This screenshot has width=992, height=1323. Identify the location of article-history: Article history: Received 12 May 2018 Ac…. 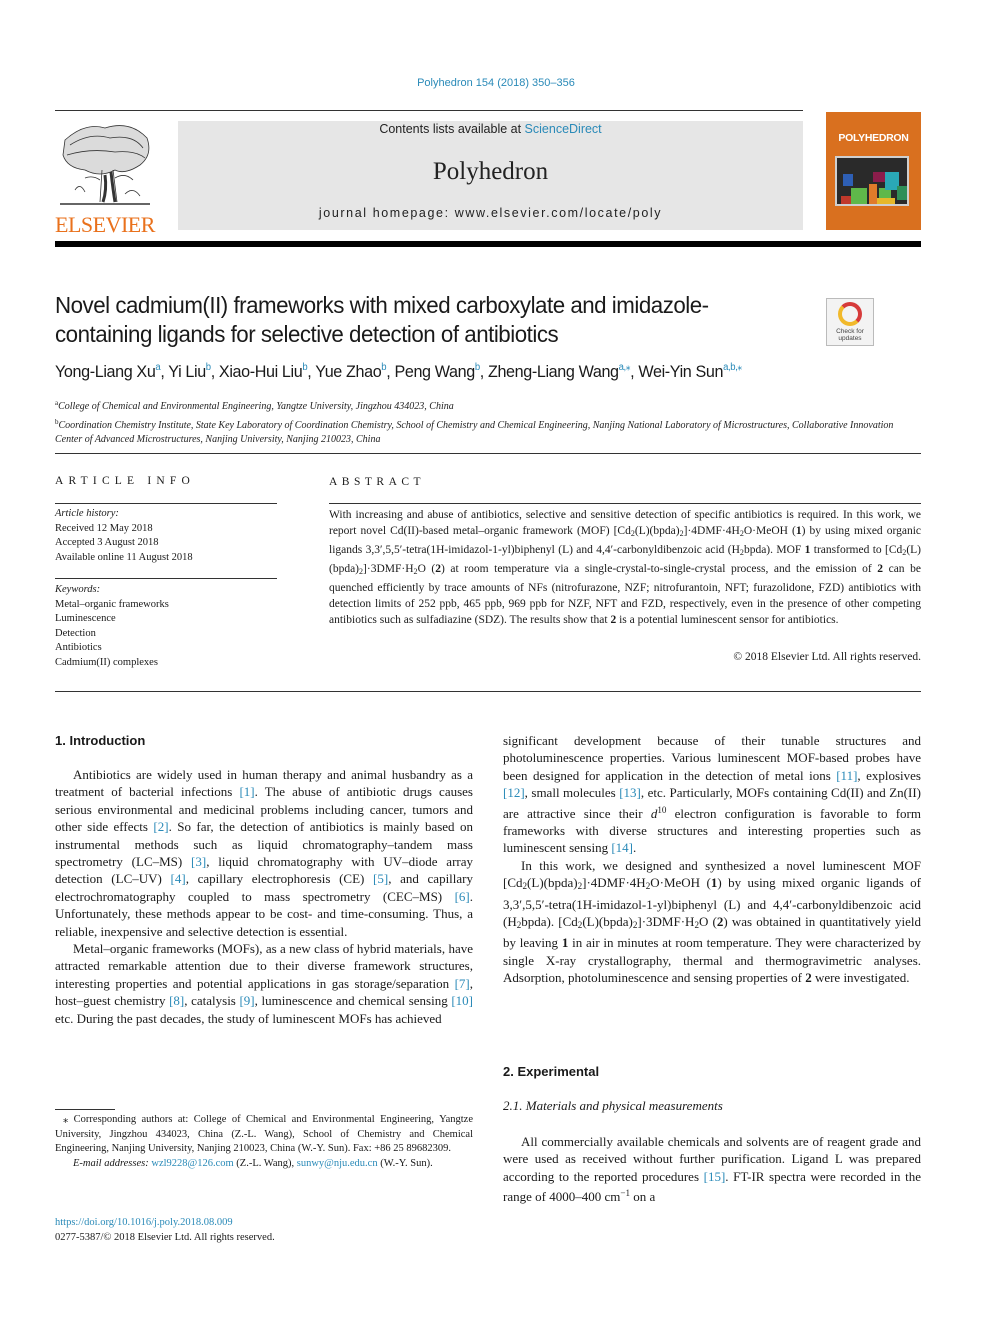
(166, 536).